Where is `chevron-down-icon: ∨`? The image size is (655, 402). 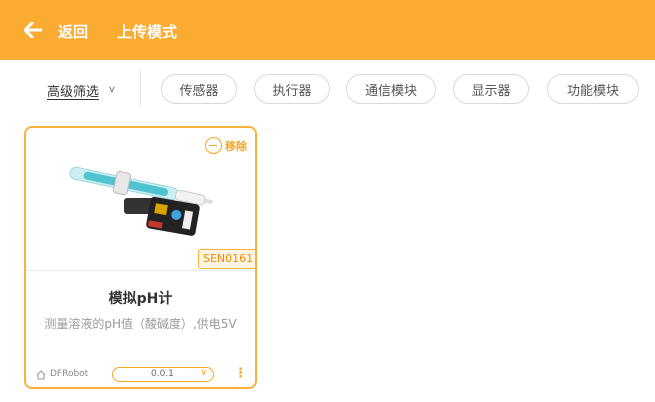 chevron-down-icon: ∨ is located at coordinates (203, 373).